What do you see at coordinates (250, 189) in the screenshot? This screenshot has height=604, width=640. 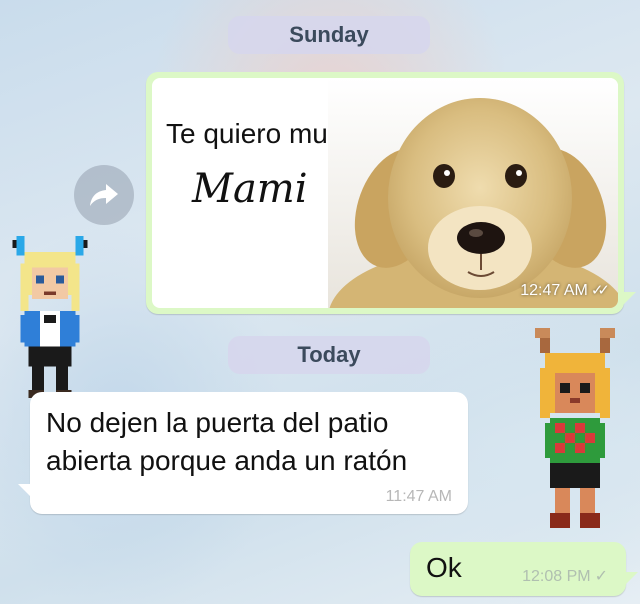 I see `image-script-text: Mami` at bounding box center [250, 189].